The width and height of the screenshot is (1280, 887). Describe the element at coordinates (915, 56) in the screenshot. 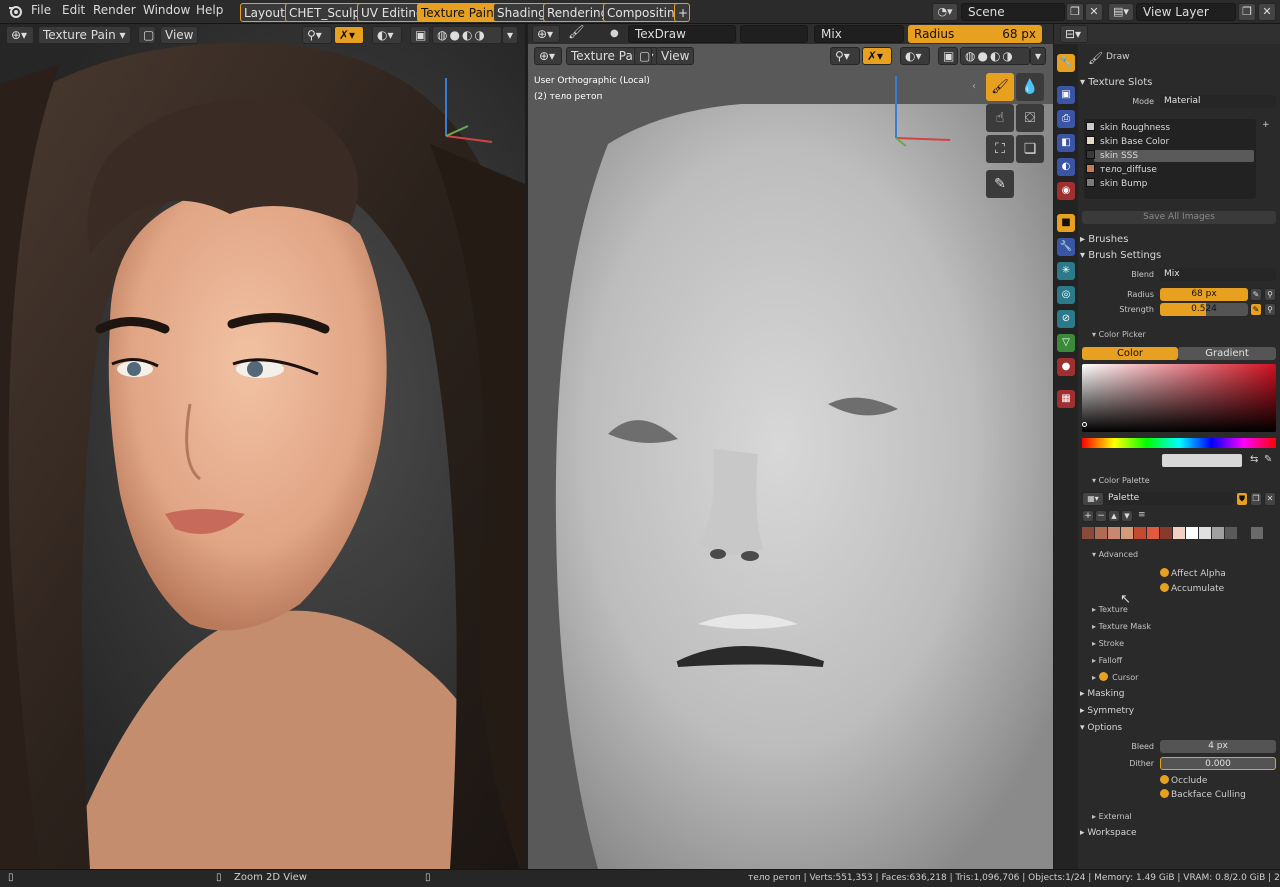

I see `mid-overlay-toggle: ◐▾` at that location.